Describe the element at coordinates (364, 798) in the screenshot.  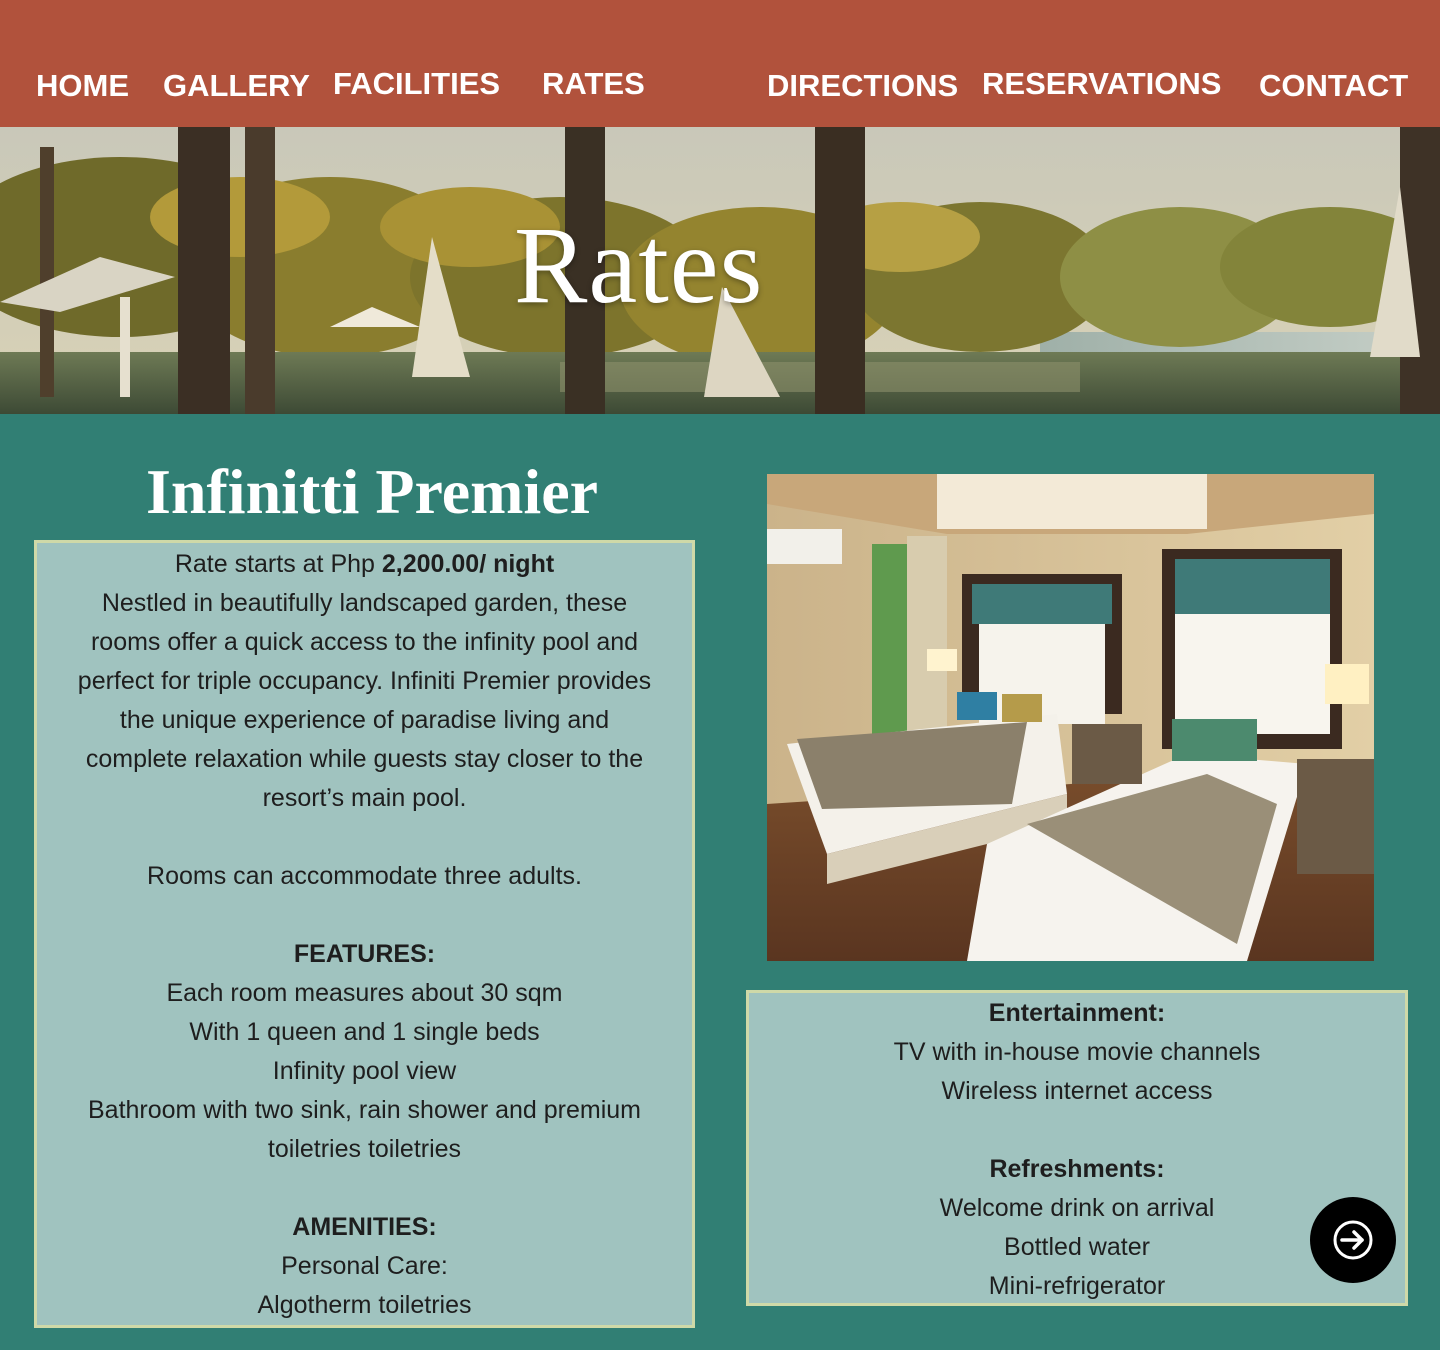
I see `description-line: resort’s main pool.` at that location.